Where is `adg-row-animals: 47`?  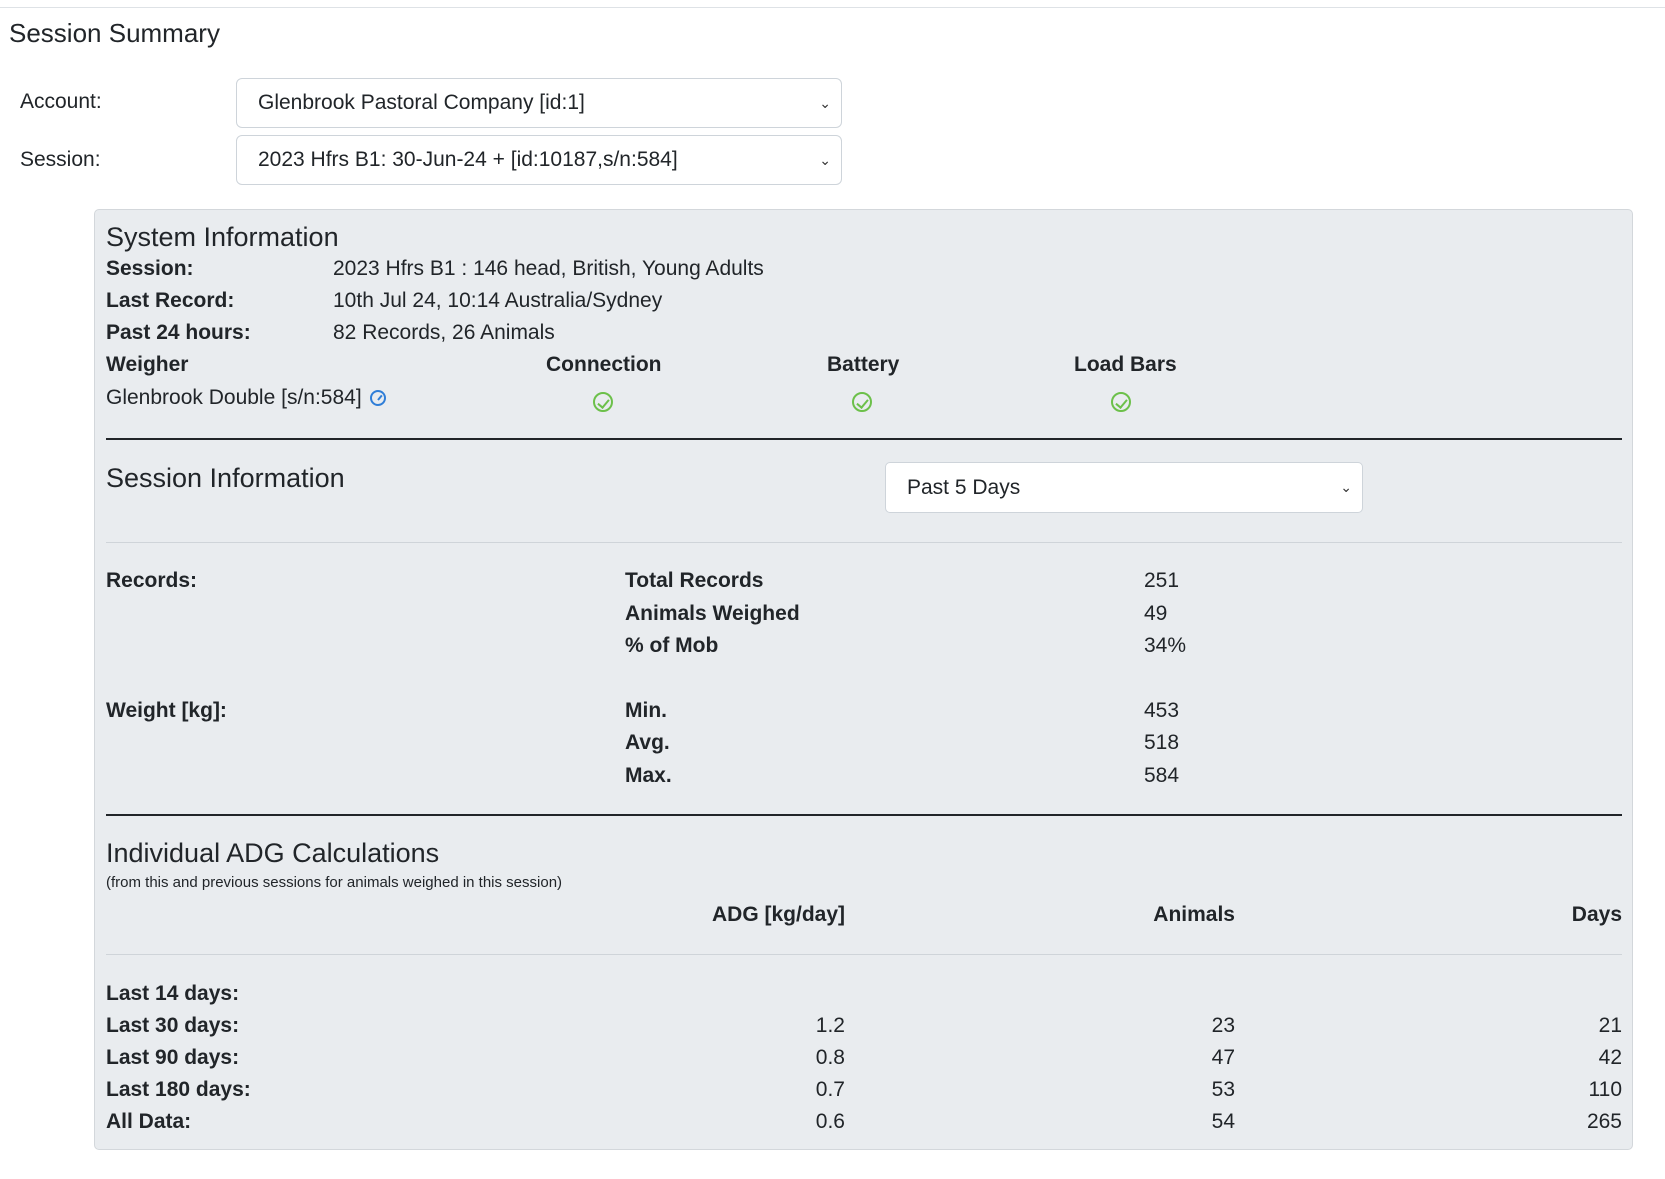
adg-row-animals: 47 is located at coordinates (1223, 1057).